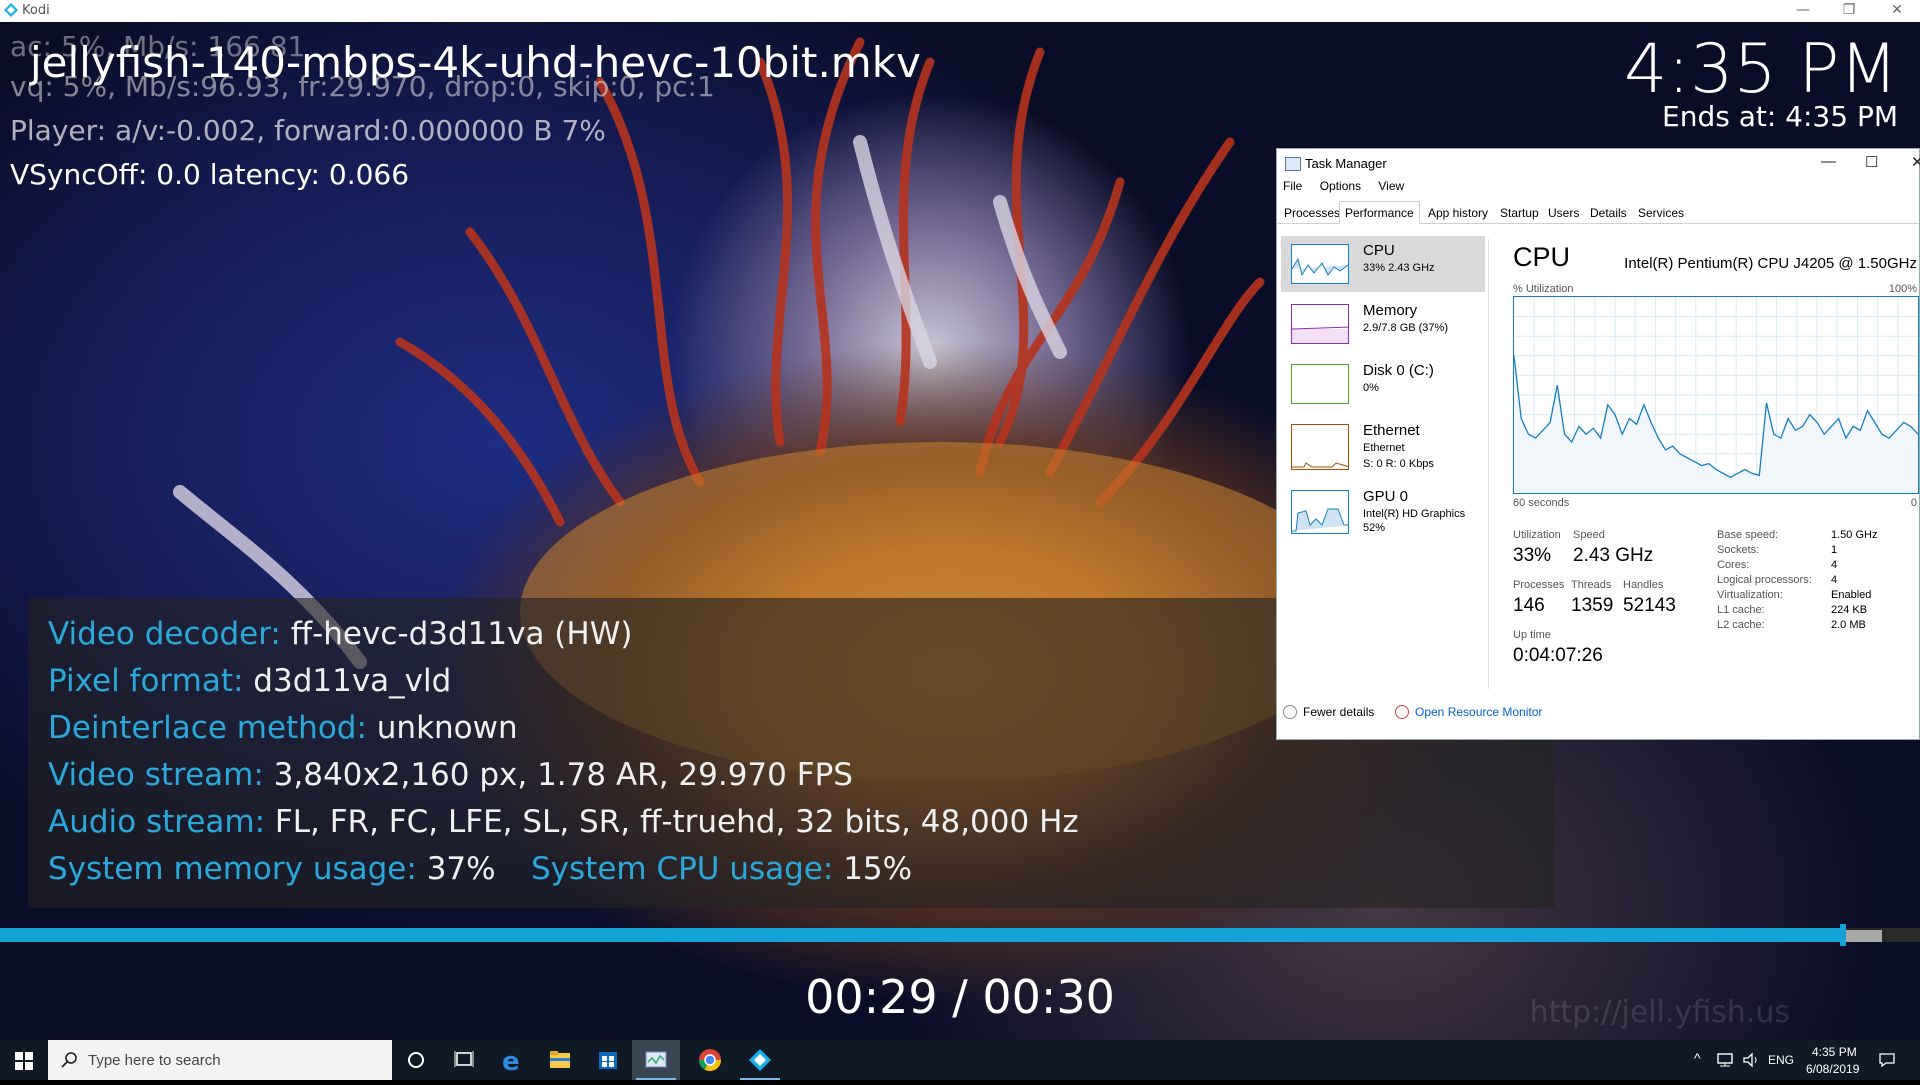 Image resolution: width=1920 pixels, height=1085 pixels. Describe the element at coordinates (1843, 935) in the screenshot. I see `seek-bar-knob` at that location.